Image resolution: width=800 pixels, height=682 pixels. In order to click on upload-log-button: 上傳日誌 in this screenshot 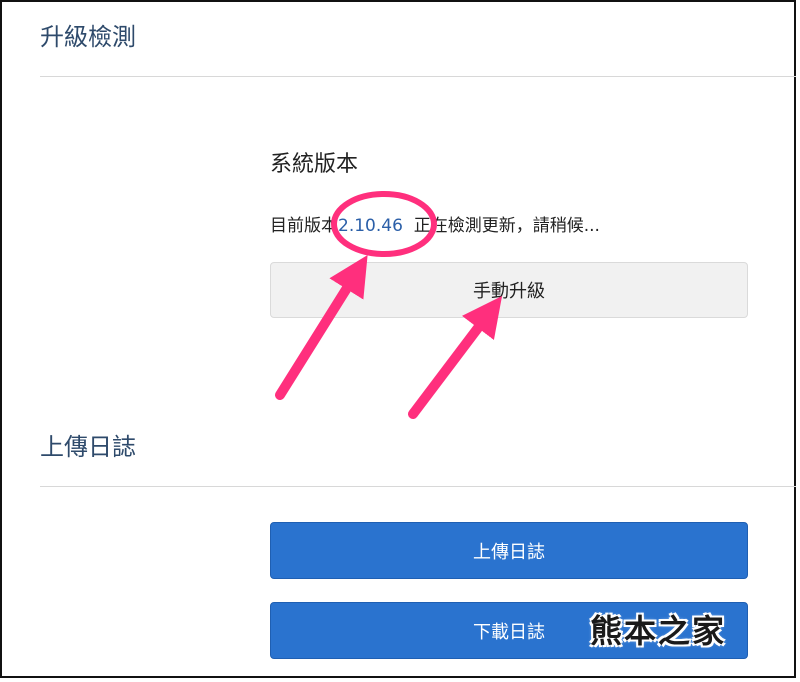, I will do `click(509, 550)`.